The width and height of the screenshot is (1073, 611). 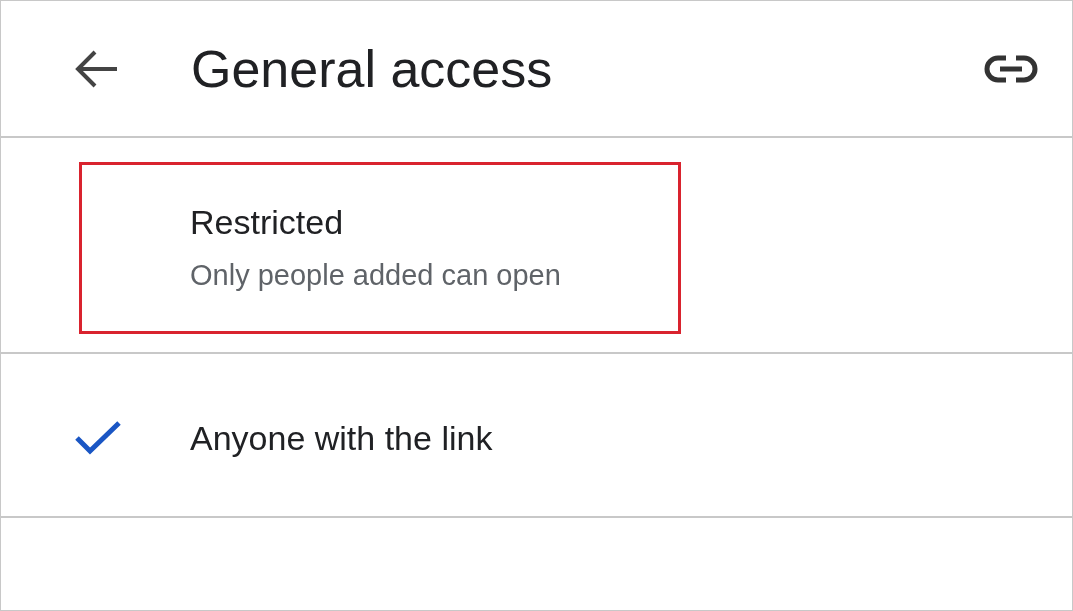 What do you see at coordinates (375, 275) in the screenshot?
I see `option-description: Only people added can open` at bounding box center [375, 275].